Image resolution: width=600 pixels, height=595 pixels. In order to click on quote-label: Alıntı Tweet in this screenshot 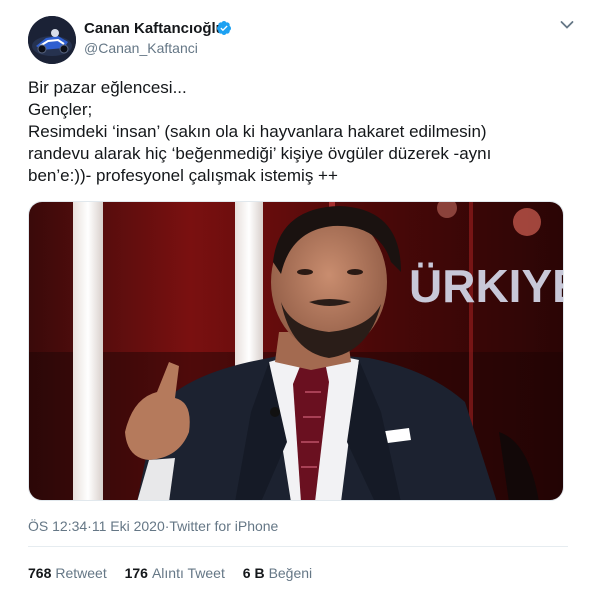, I will do `click(188, 573)`.